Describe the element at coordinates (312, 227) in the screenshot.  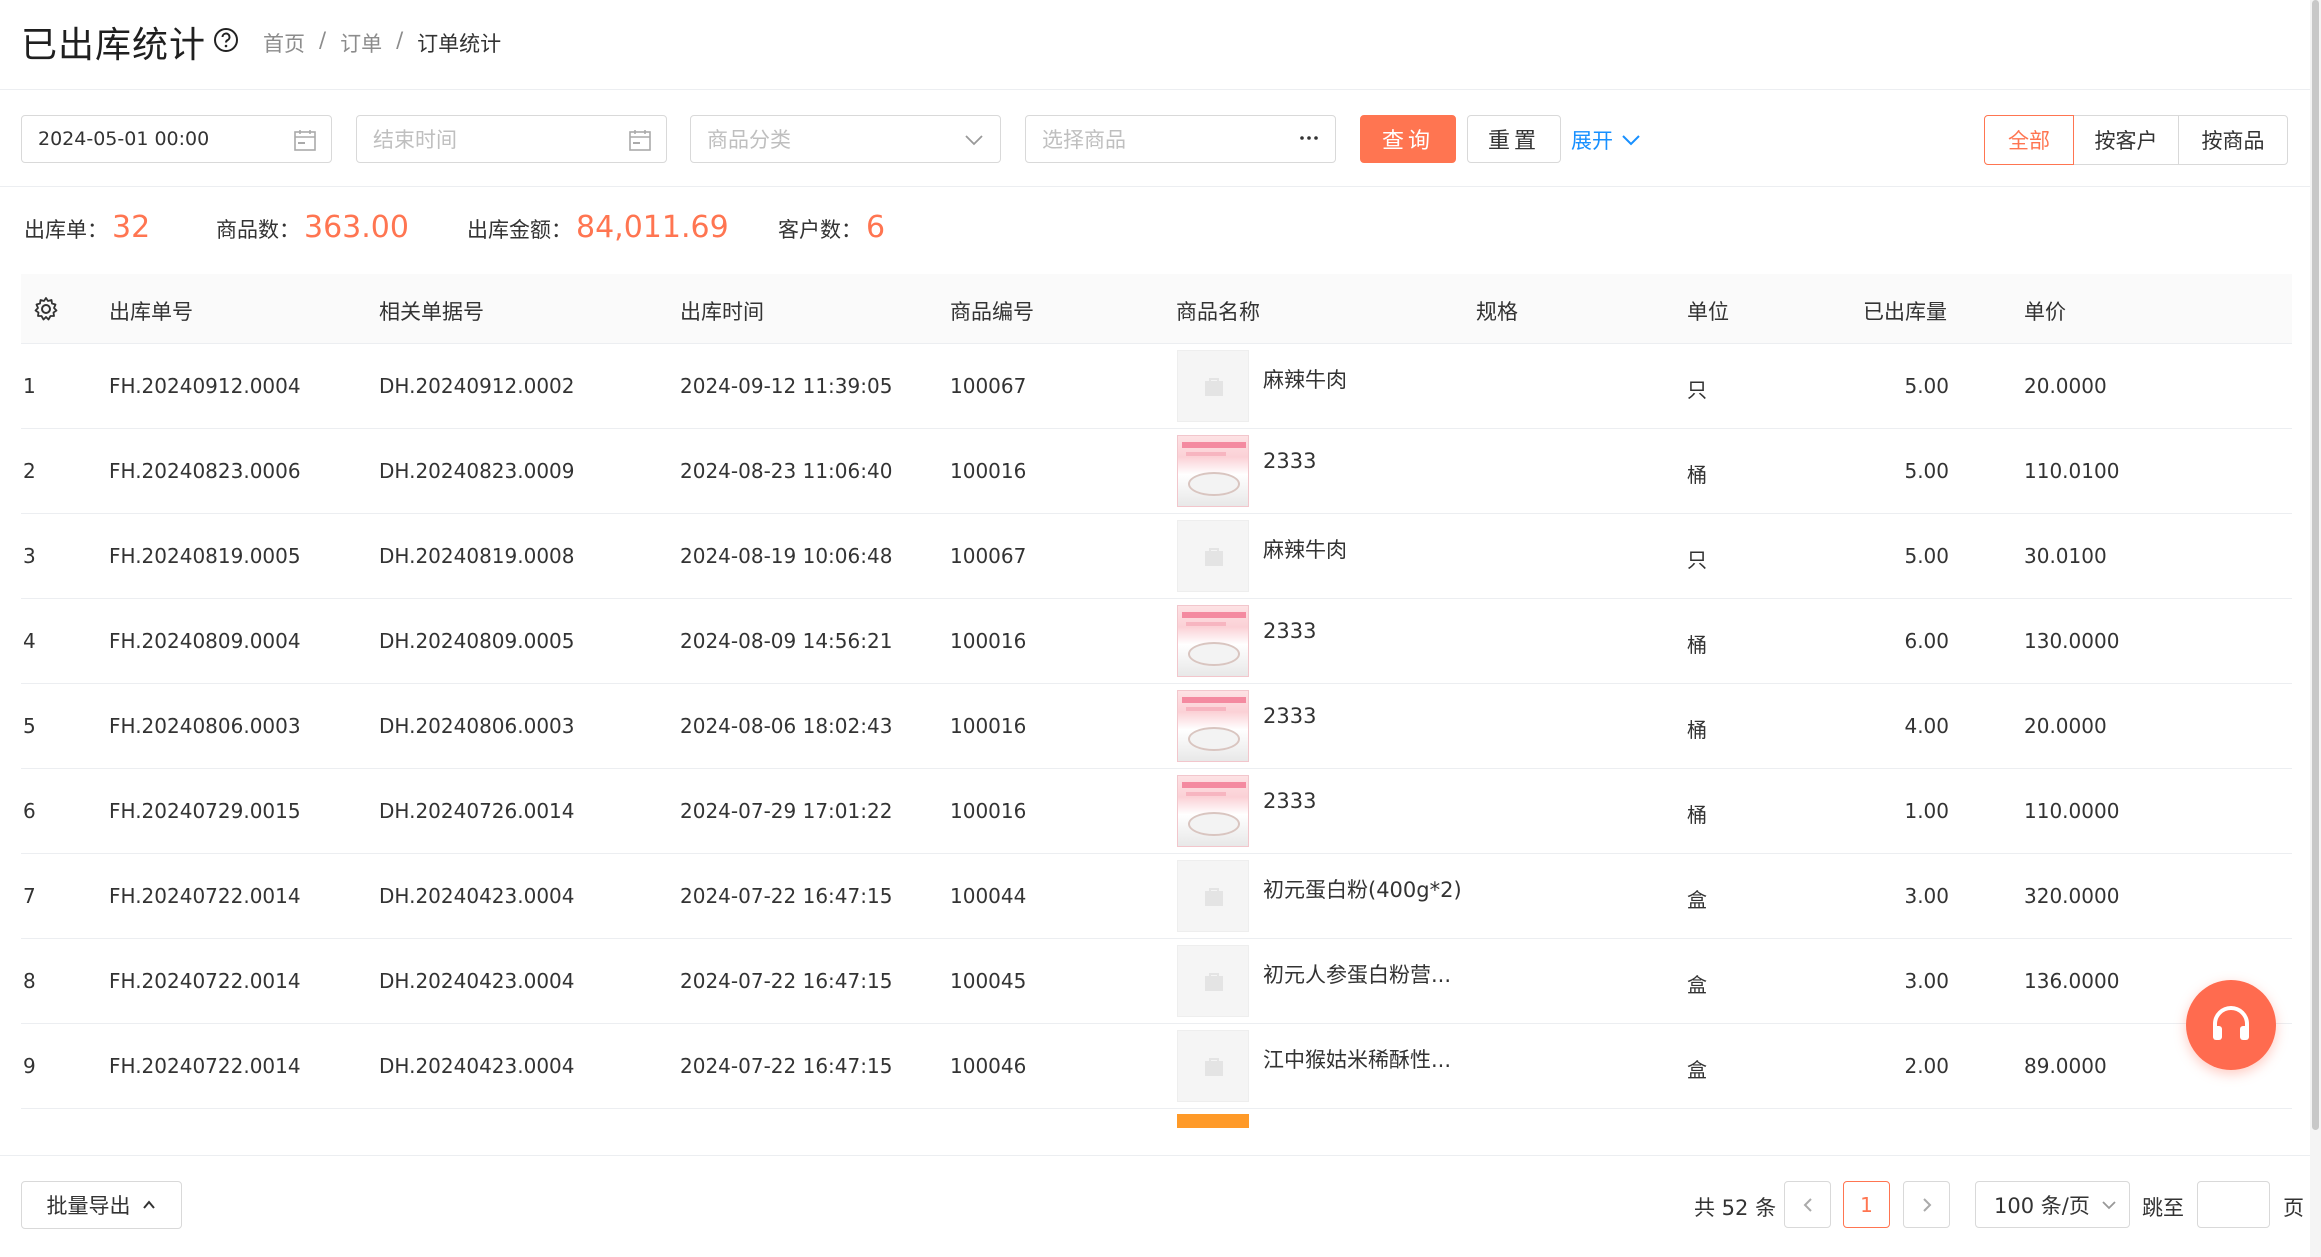
I see `stat-item-count: 商品数： 363.00` at that location.